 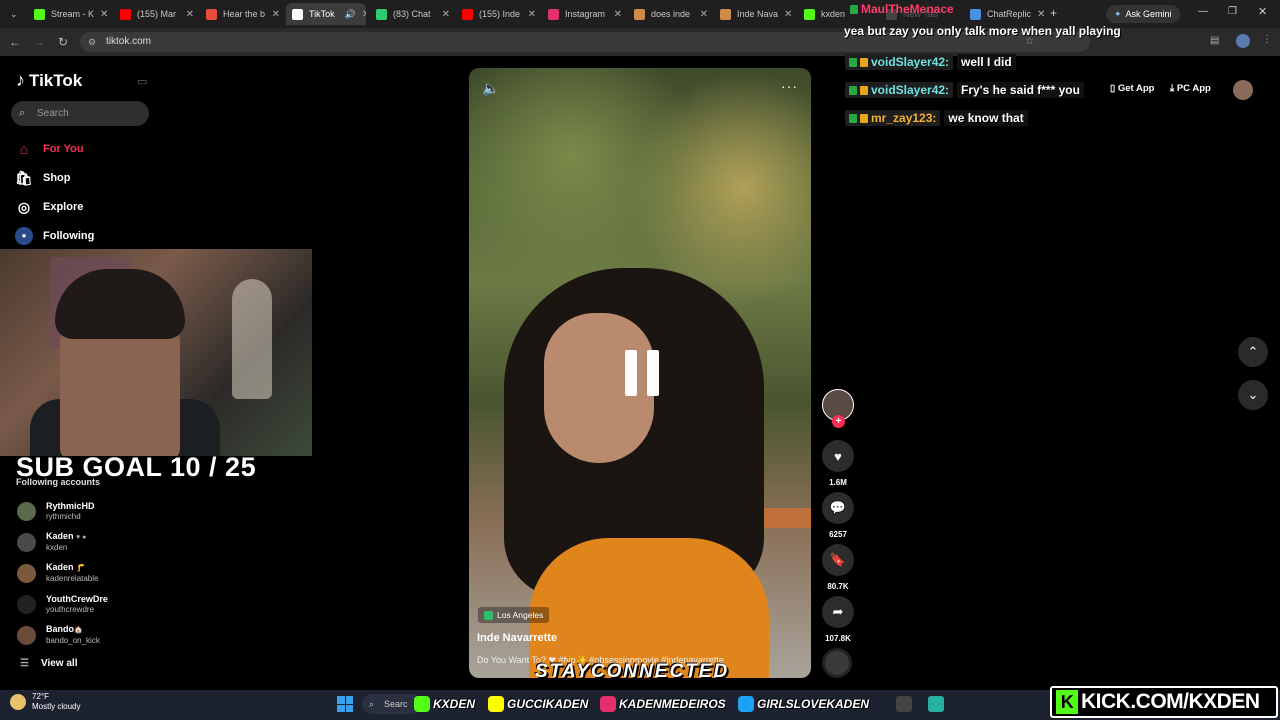 What do you see at coordinates (517, 638) in the screenshot?
I see `video-author: Inde Navarrette` at bounding box center [517, 638].